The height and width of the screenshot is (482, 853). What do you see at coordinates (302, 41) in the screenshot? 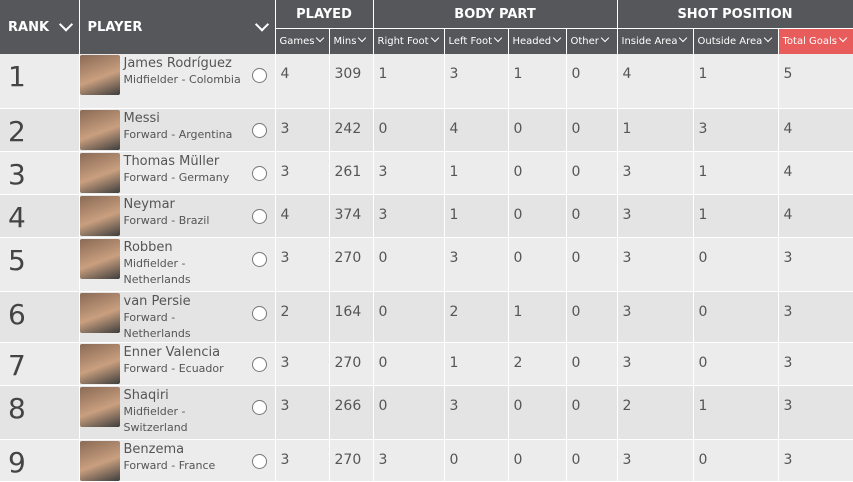
I see `sort-games: Games` at bounding box center [302, 41].